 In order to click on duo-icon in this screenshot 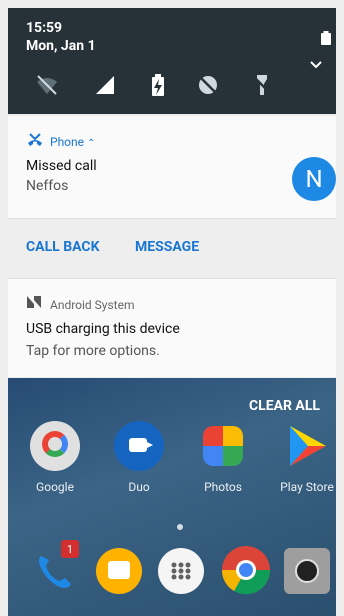, I will do `click(139, 446)`.